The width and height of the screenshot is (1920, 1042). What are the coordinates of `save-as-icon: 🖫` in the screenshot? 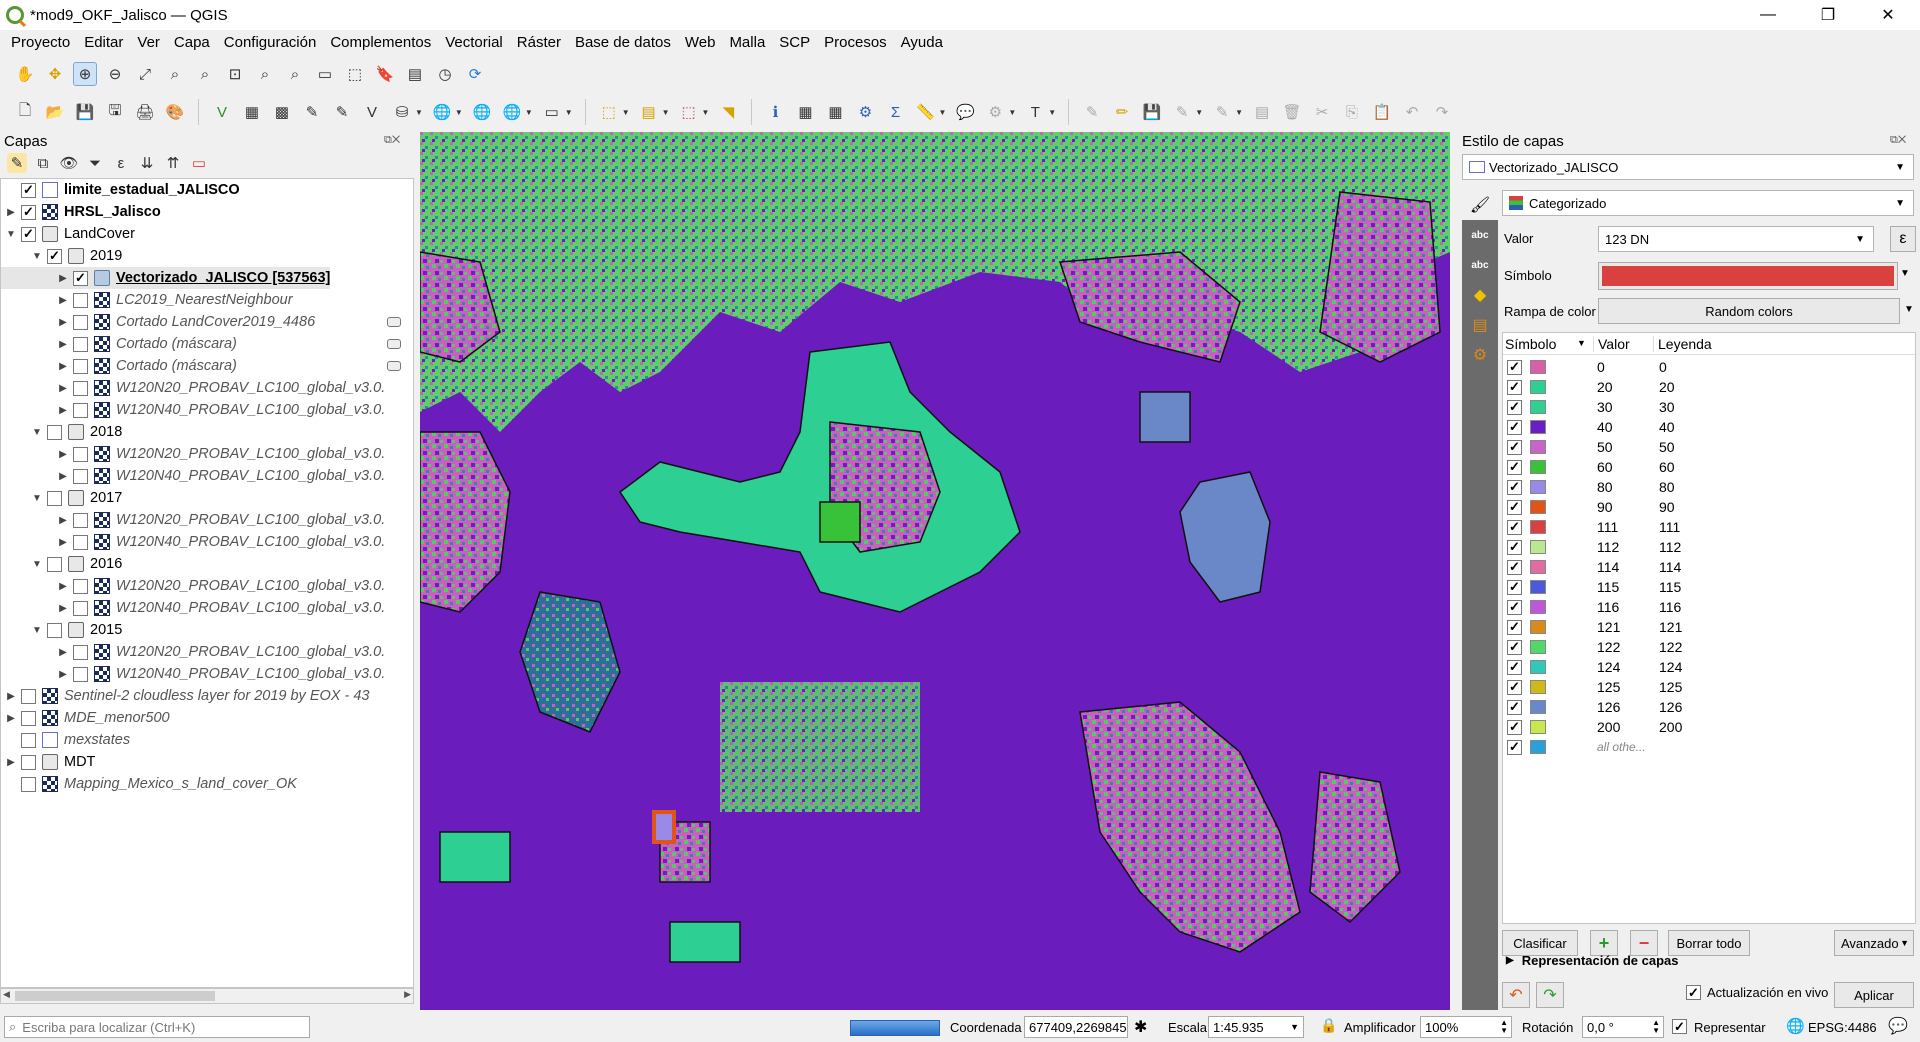 It's located at (115, 112).